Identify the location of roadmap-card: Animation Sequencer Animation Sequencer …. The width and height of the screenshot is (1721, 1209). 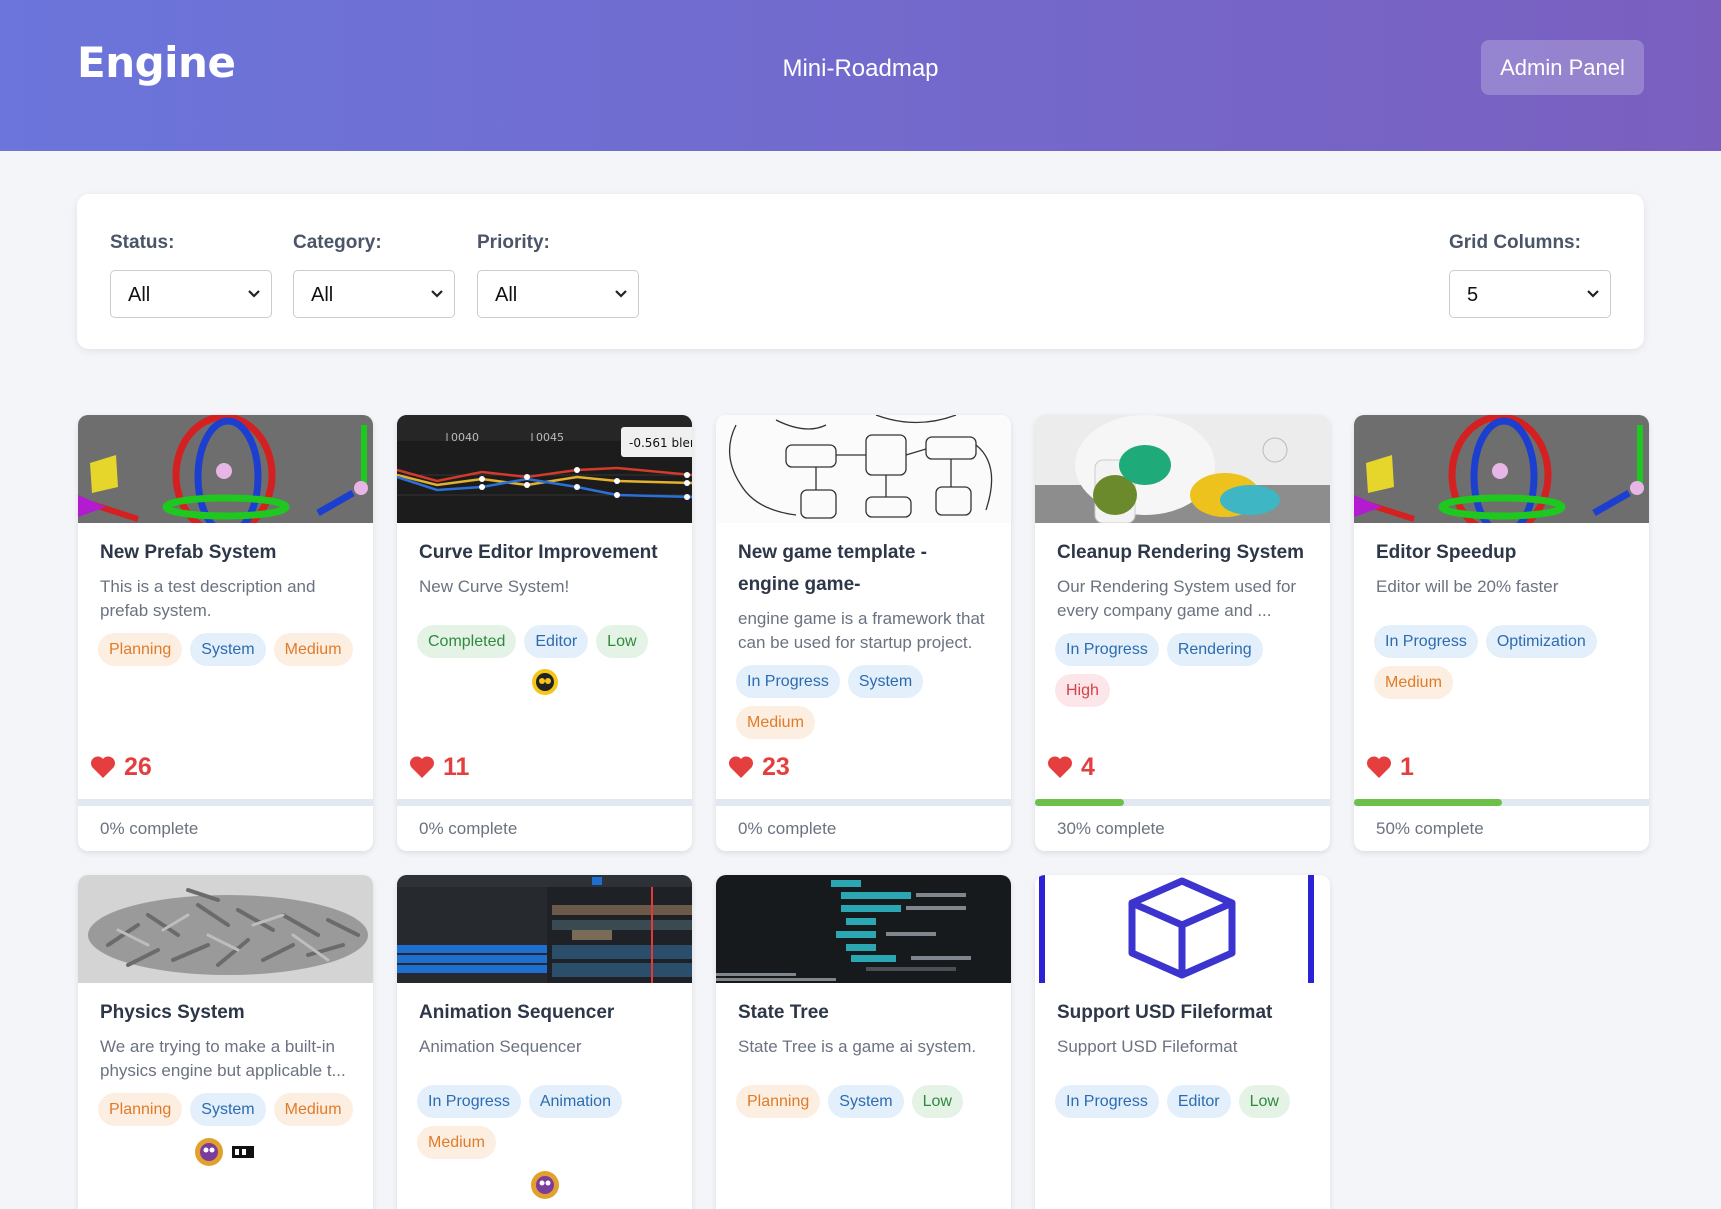
(544, 1042).